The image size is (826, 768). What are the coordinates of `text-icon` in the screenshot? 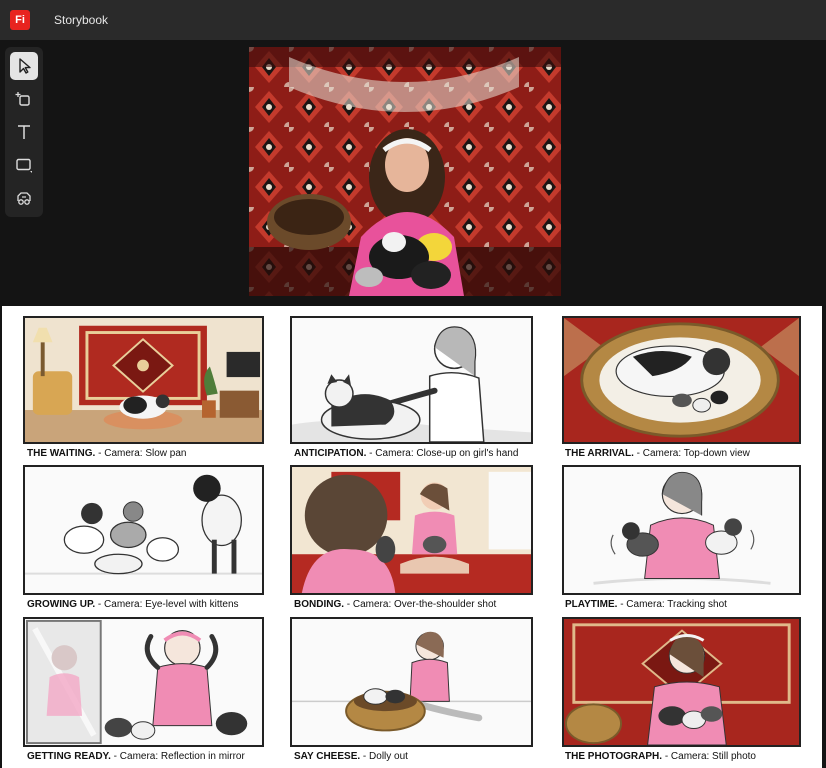 It's located at (24, 132).